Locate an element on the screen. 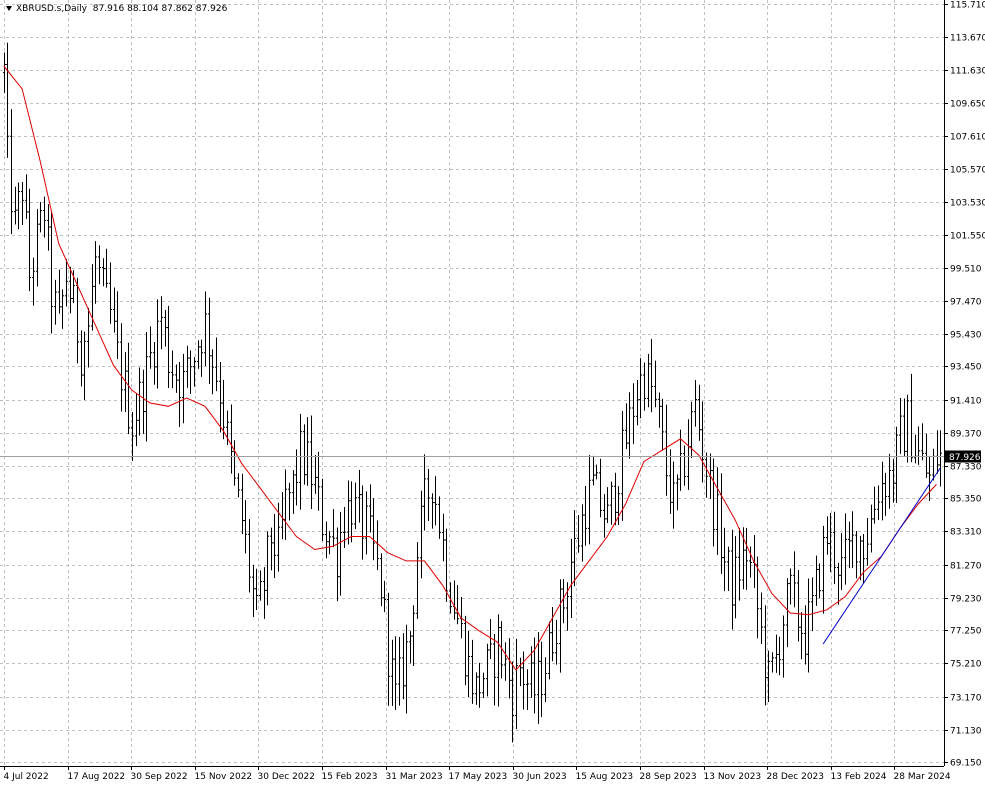  dropdown-triangle-icon is located at coordinates (9, 8).